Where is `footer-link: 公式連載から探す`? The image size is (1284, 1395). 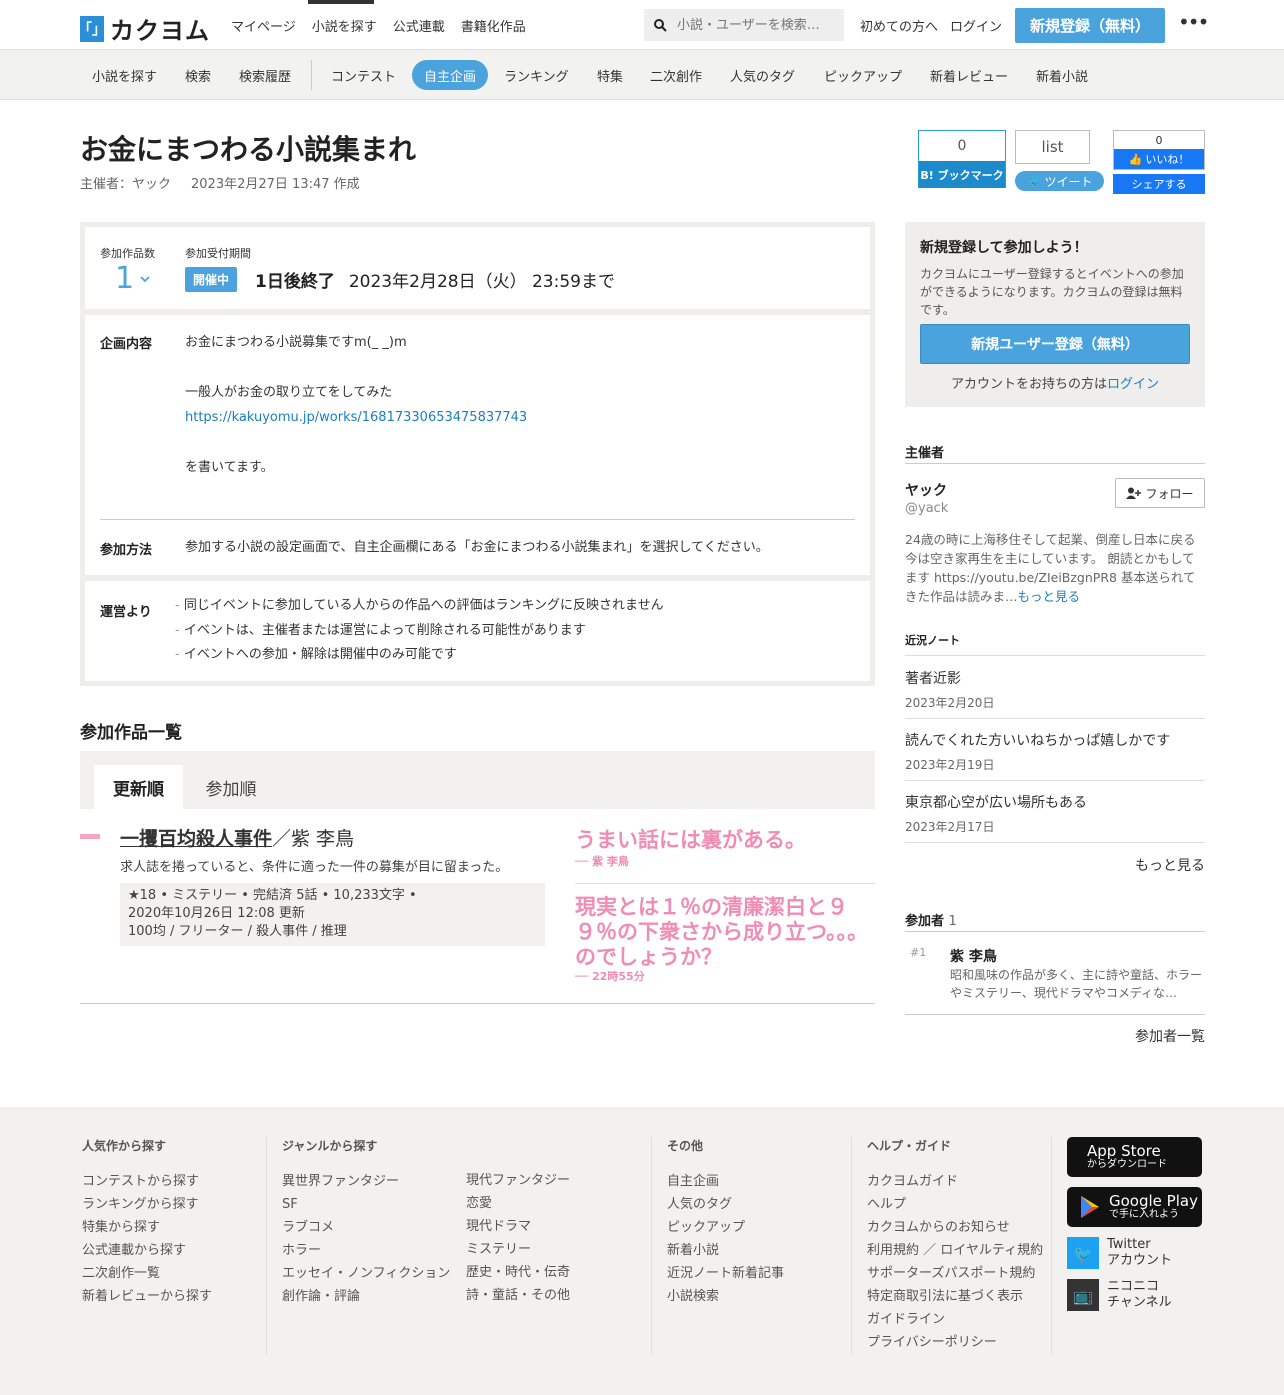 footer-link: 公式連載から探す is located at coordinates (147, 1250).